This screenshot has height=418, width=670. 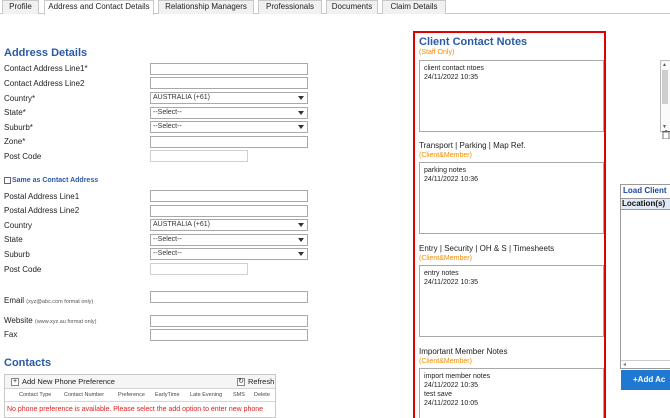 I want to click on website-label: Website, so click(x=18, y=320).